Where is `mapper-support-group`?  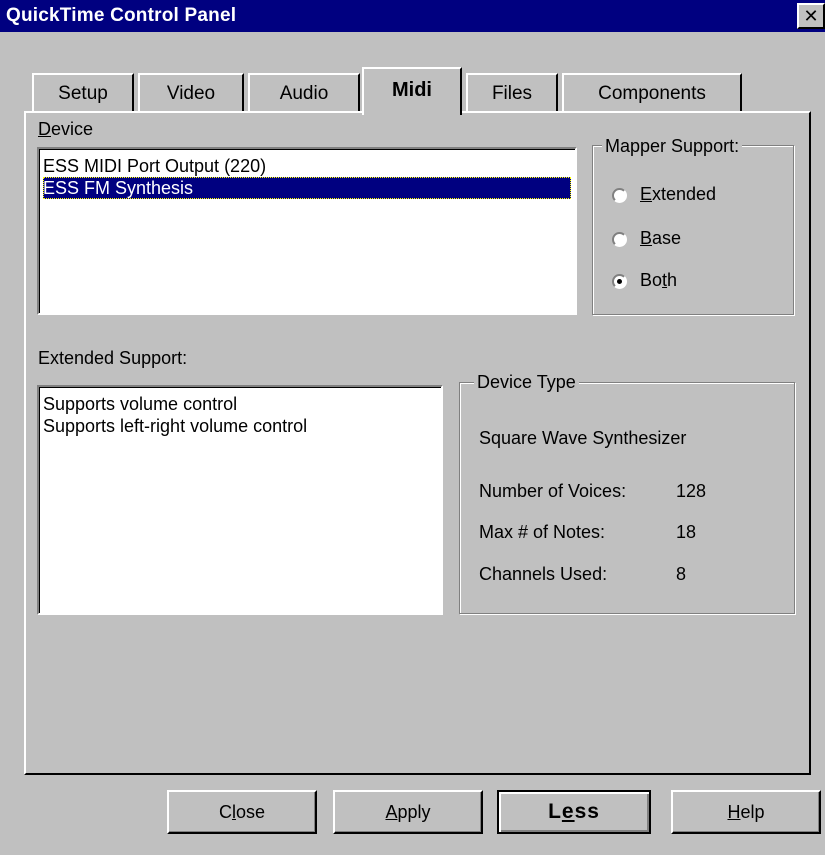 mapper-support-group is located at coordinates (693, 230).